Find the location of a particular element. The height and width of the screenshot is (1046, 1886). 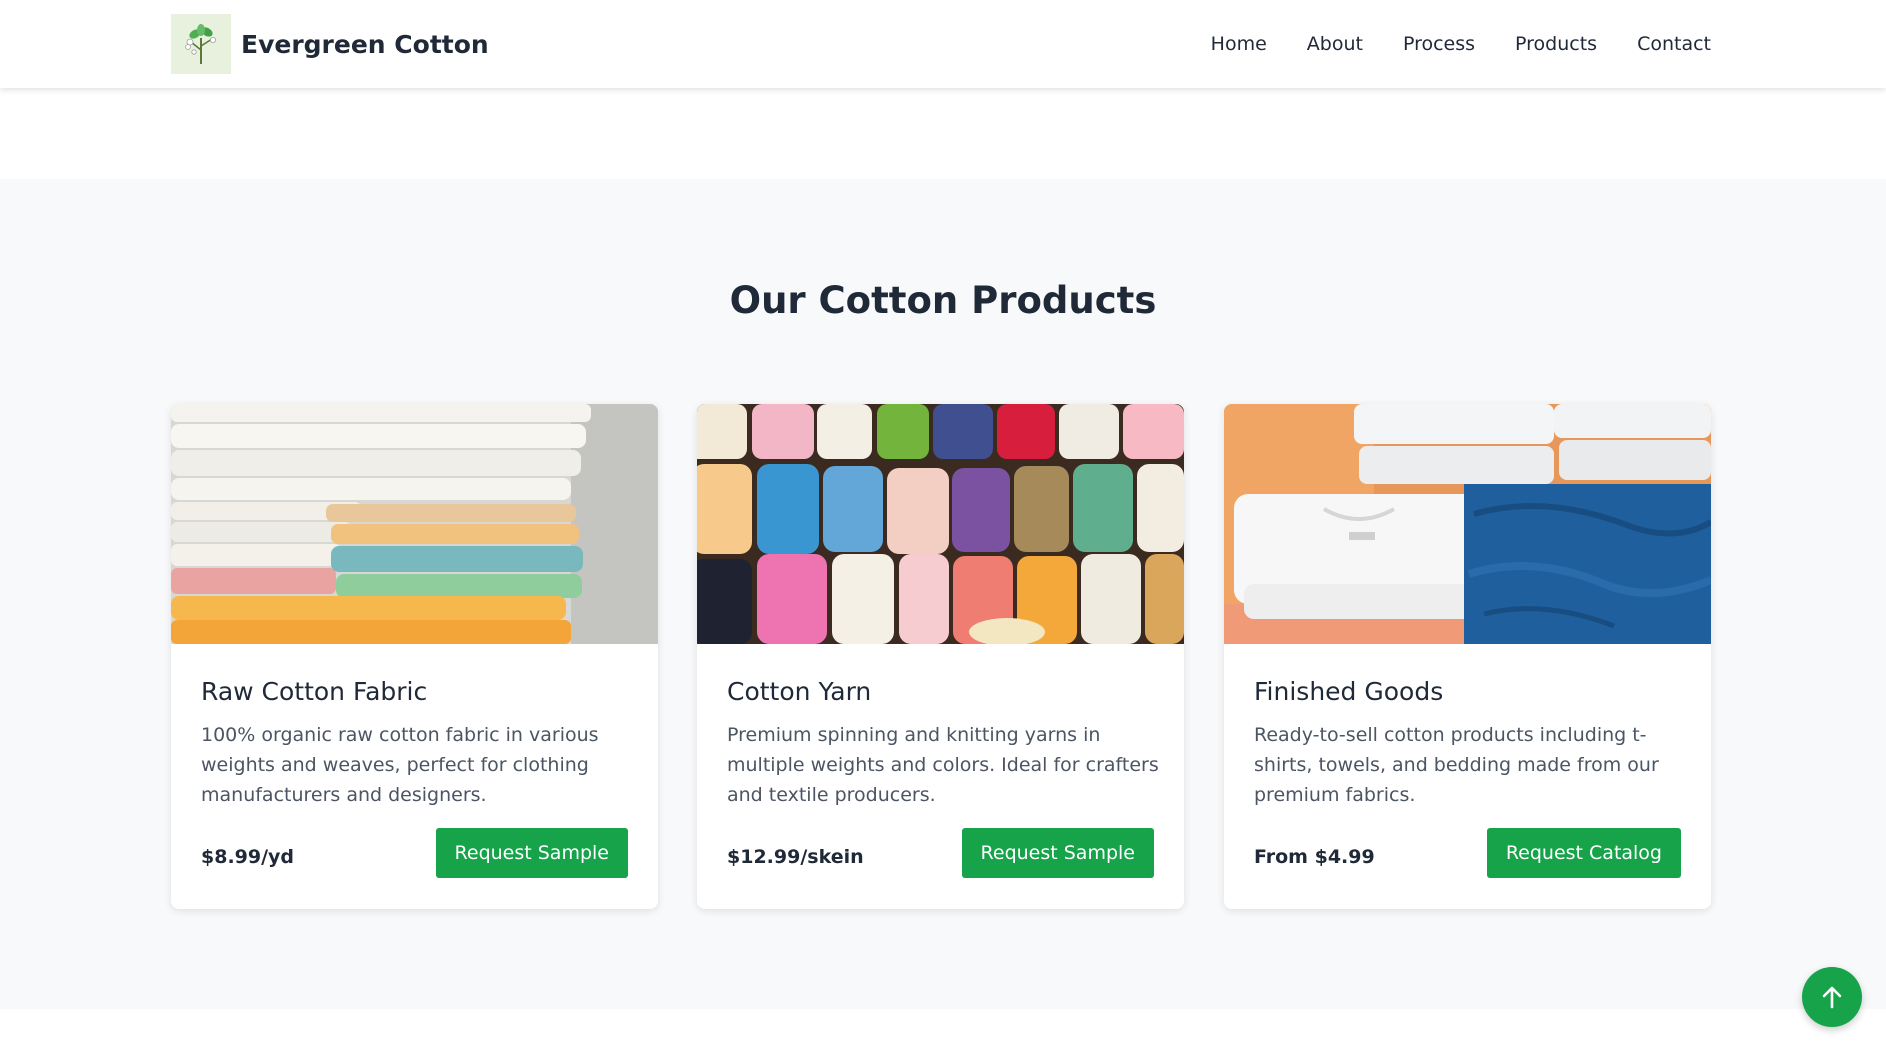

card-title: Finished Goods is located at coordinates (1349, 691).